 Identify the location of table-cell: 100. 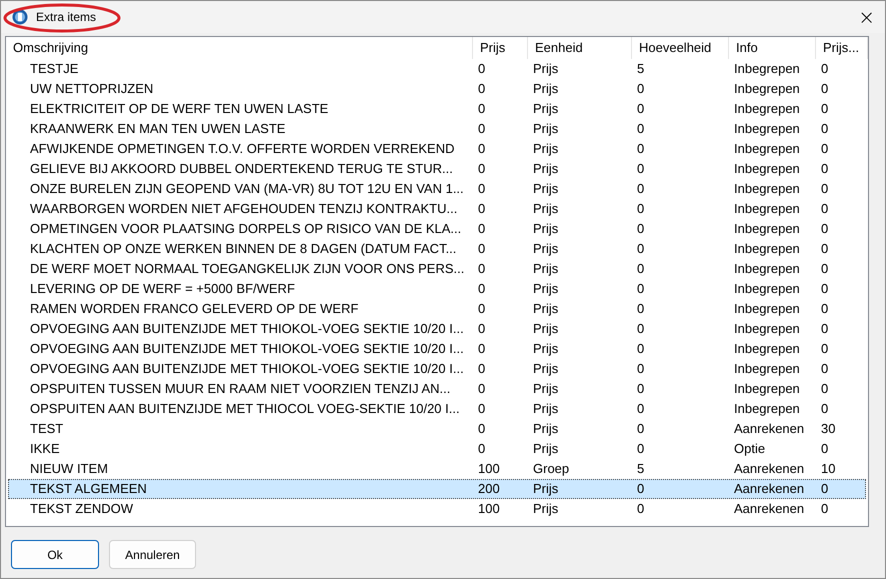
(489, 508).